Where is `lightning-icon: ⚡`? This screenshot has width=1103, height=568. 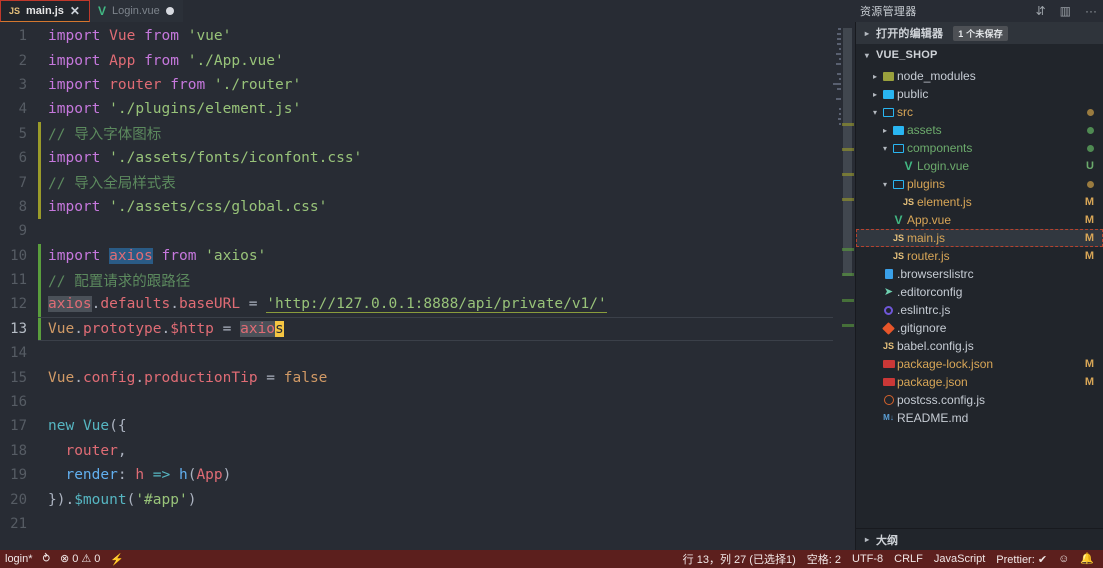
lightning-icon: ⚡ is located at coordinates (117, 559).